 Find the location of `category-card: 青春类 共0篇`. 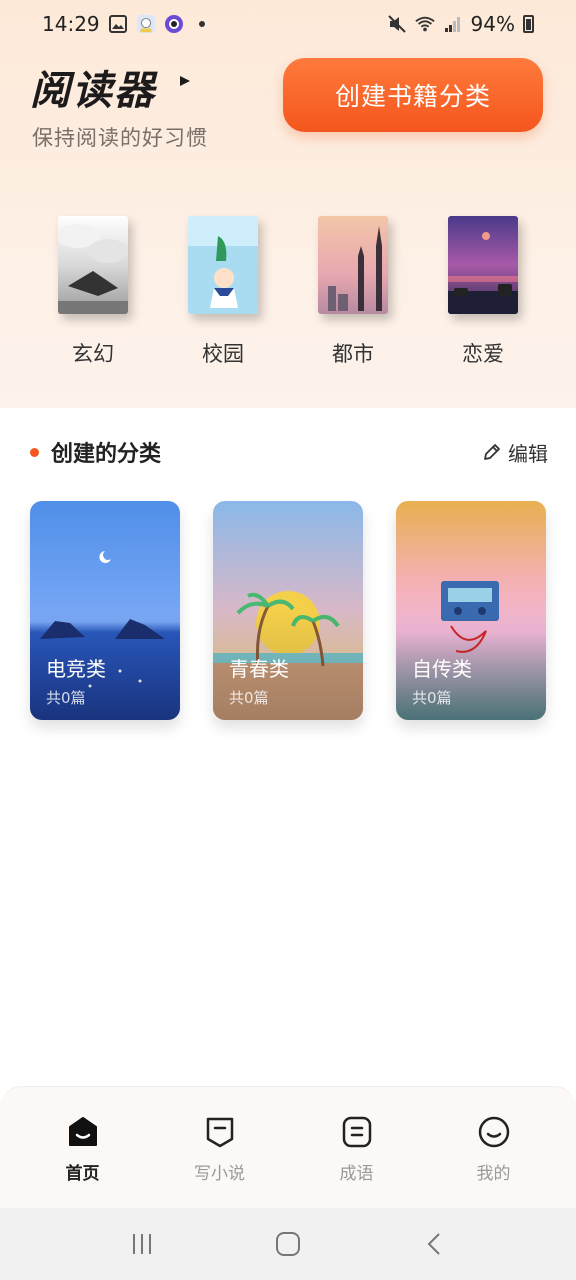

category-card: 青春类 共0篇 is located at coordinates (288, 610).